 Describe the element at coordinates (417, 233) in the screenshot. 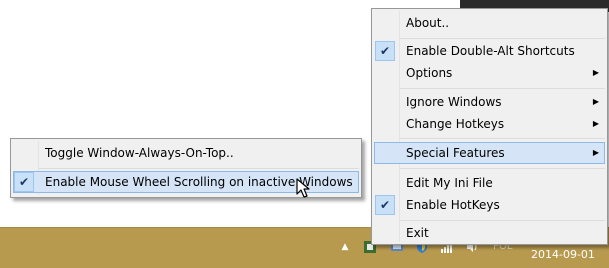

I see `menu-item-label: Exit` at that location.